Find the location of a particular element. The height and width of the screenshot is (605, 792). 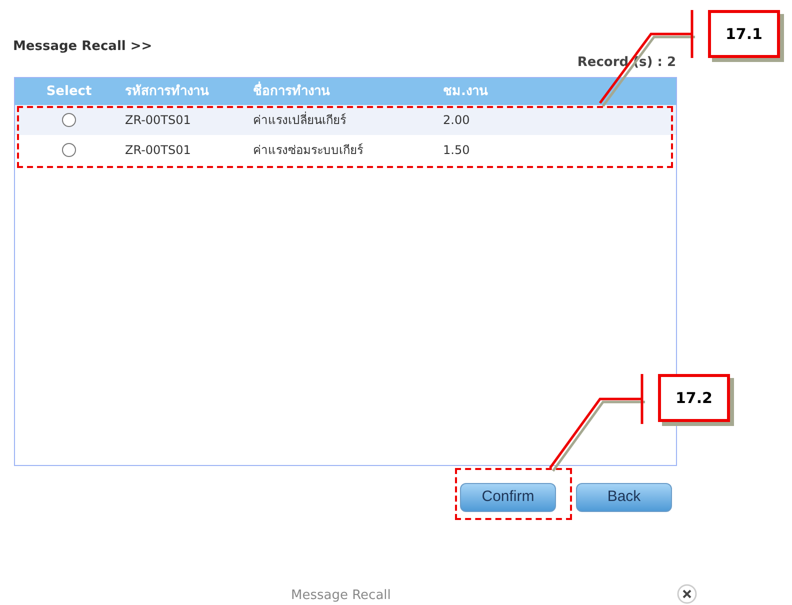

table-cell-text: ค่าแรงซ่อมระบบเกียร์ is located at coordinates (308, 150).